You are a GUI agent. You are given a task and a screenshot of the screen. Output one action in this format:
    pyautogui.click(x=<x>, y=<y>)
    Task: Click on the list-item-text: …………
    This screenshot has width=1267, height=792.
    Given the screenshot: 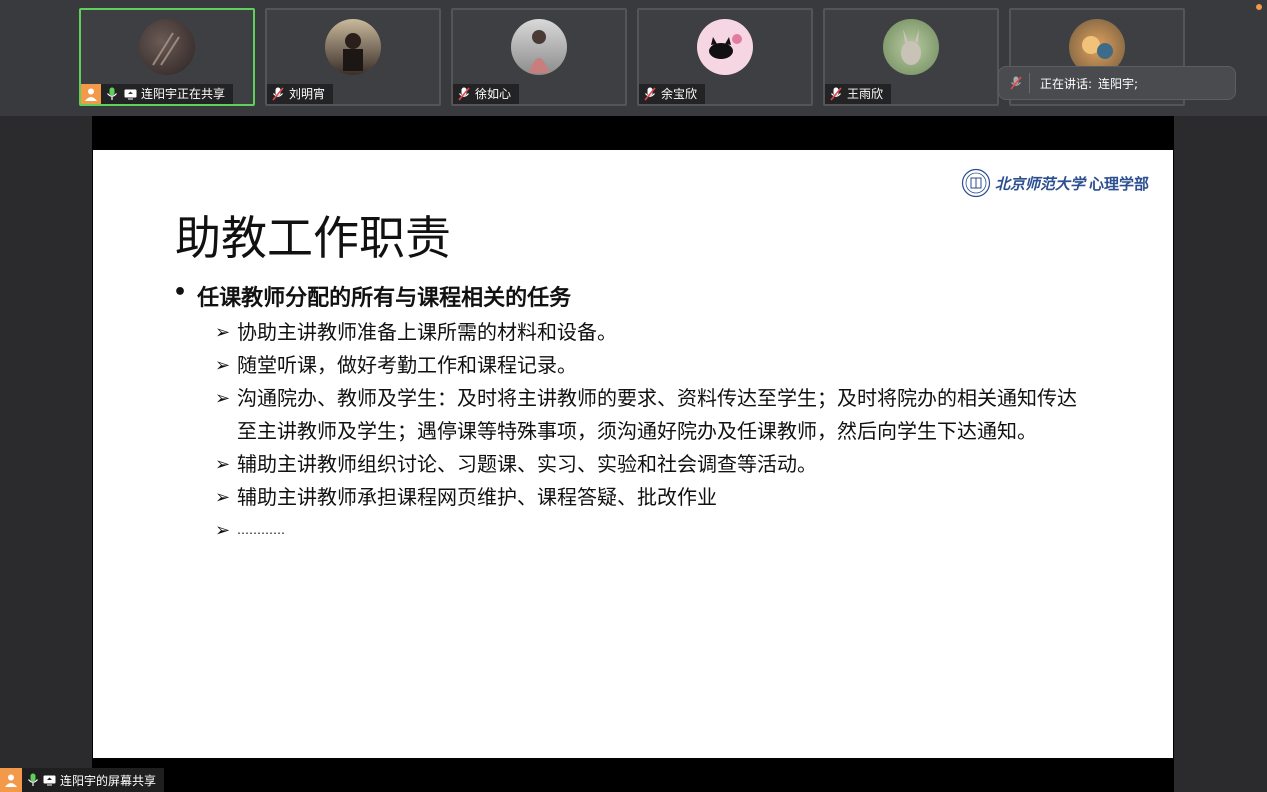 What is the action you would take?
    pyautogui.click(x=261, y=530)
    